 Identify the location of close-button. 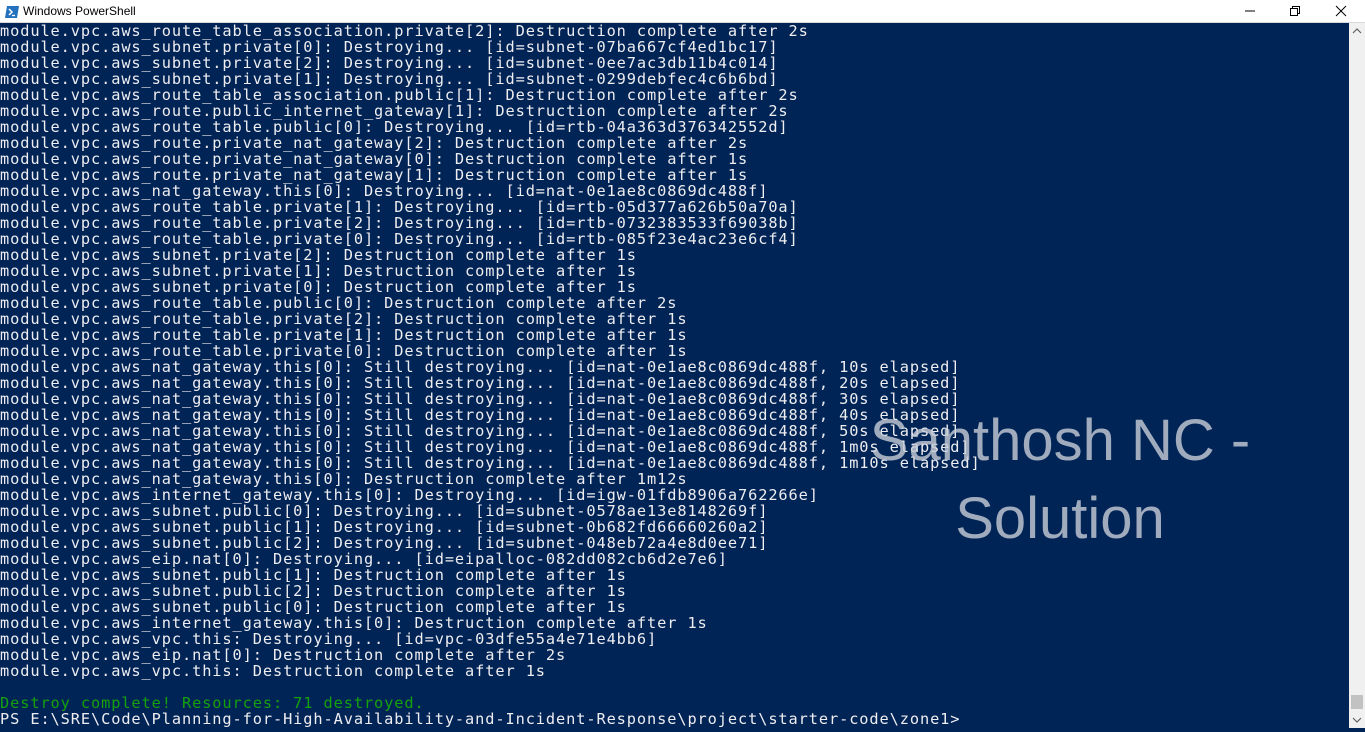
(1341, 11).